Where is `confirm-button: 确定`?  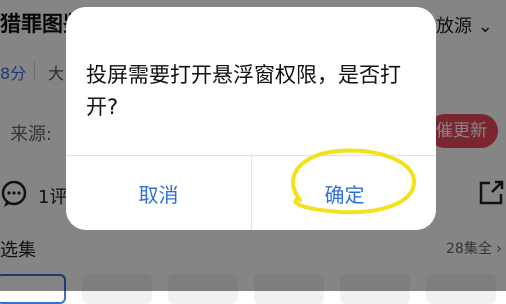
confirm-button: 确定 is located at coordinates (344, 193).